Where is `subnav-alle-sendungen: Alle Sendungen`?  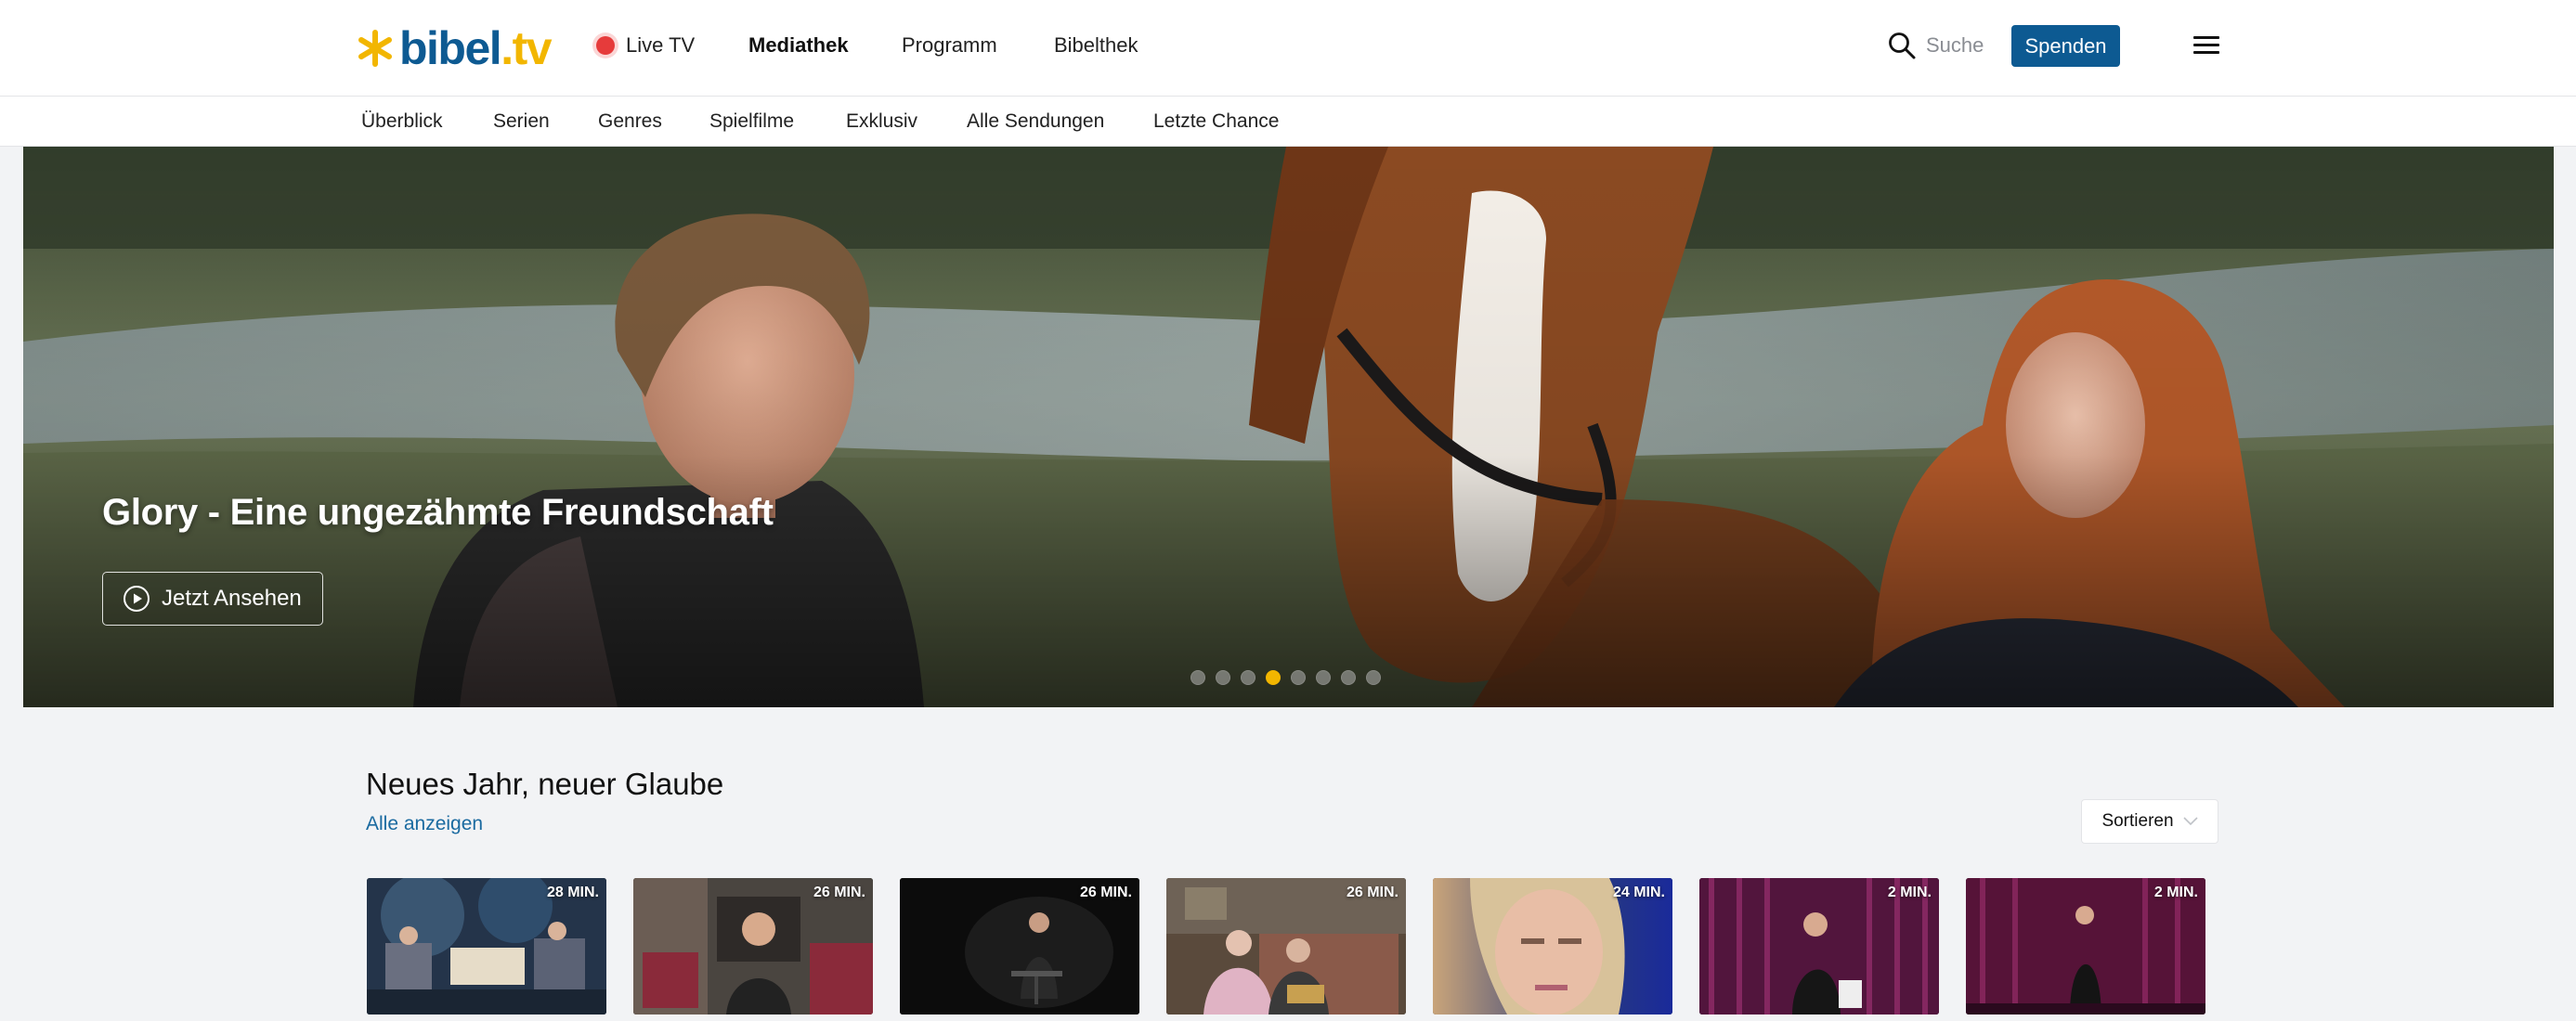 subnav-alle-sendungen: Alle Sendungen is located at coordinates (1036, 121).